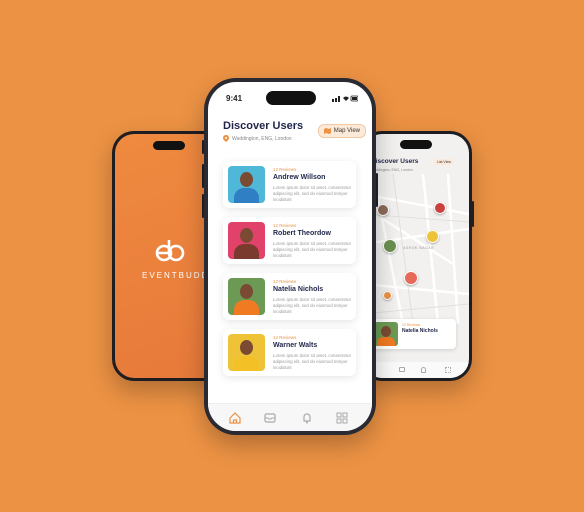 This screenshot has height=512, width=584. I want to click on location-row: Waddington, ENG, London, so click(257, 138).